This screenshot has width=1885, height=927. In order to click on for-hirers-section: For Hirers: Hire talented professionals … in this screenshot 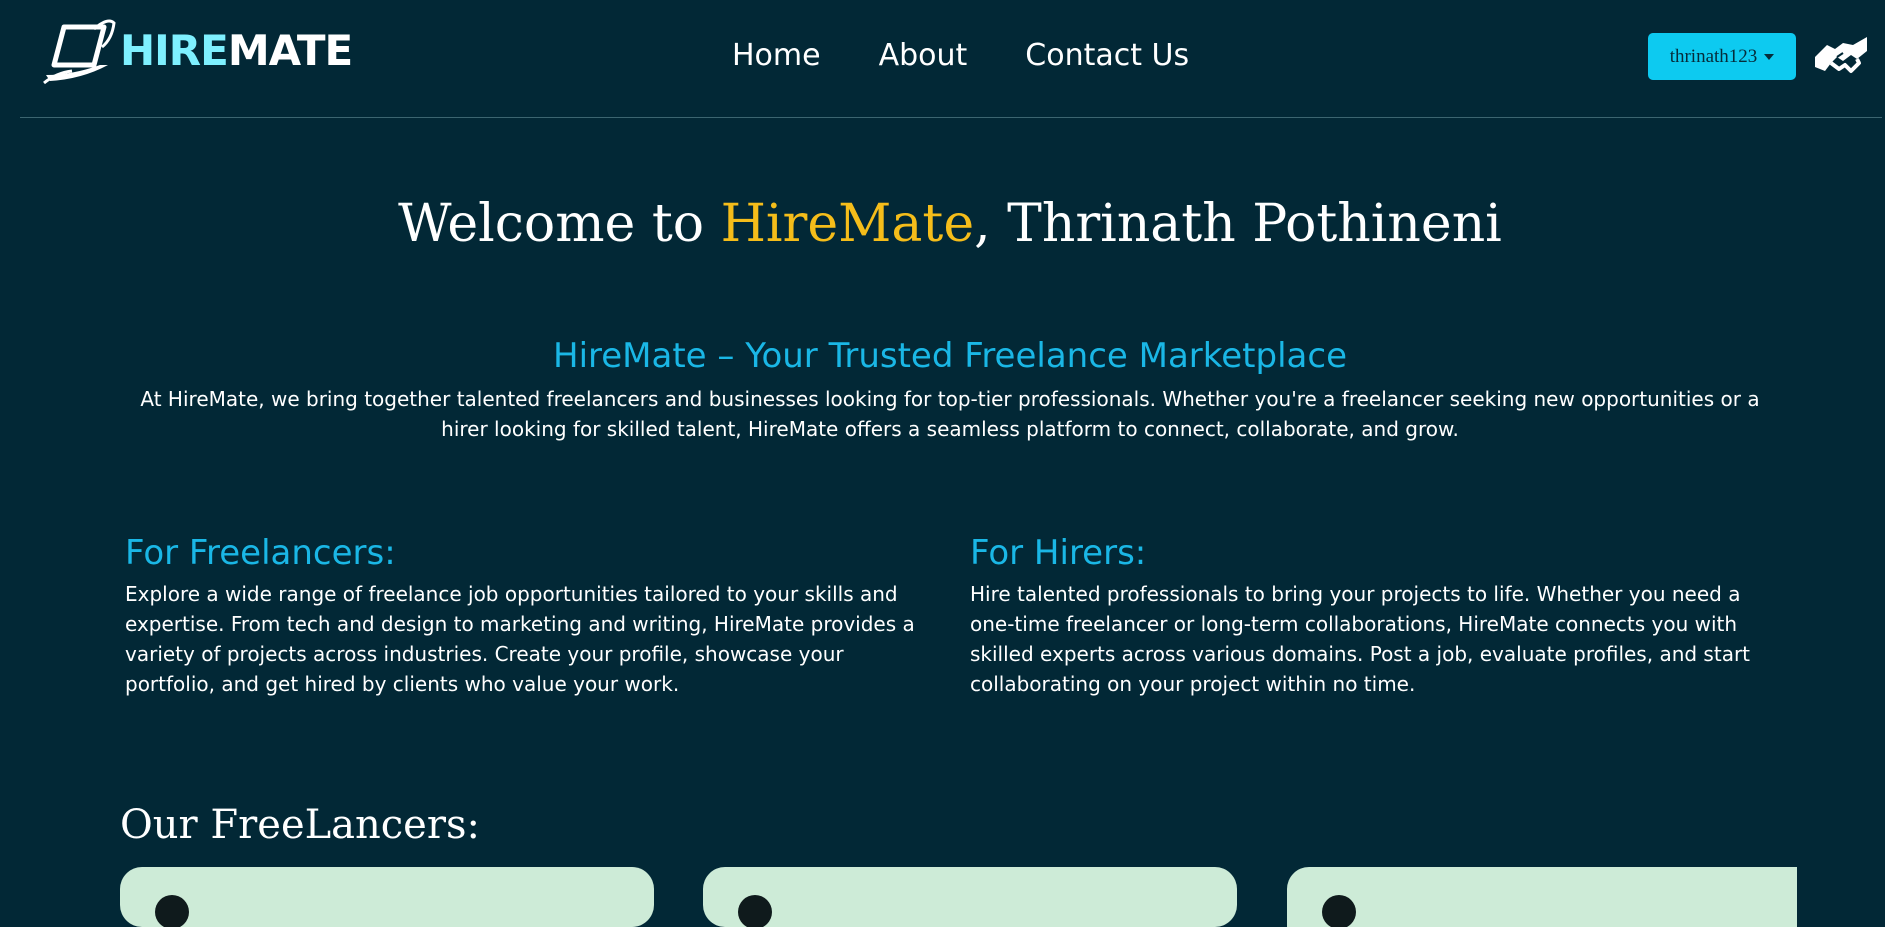, I will do `click(1372, 615)`.